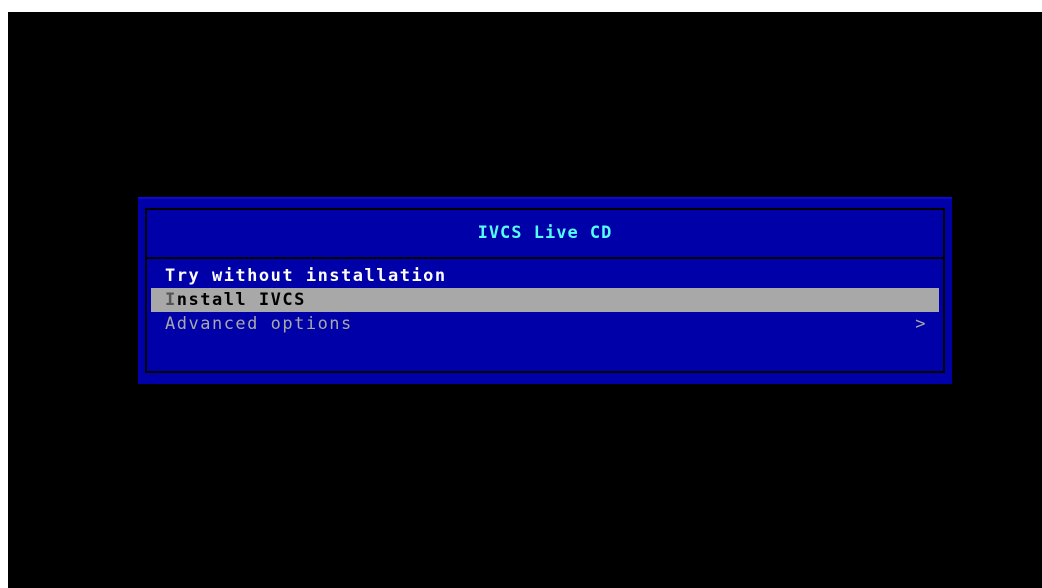 Image resolution: width=1042 pixels, height=588 pixels. Describe the element at coordinates (241, 300) in the screenshot. I see `menu-item-label: nstall IVCS` at that location.